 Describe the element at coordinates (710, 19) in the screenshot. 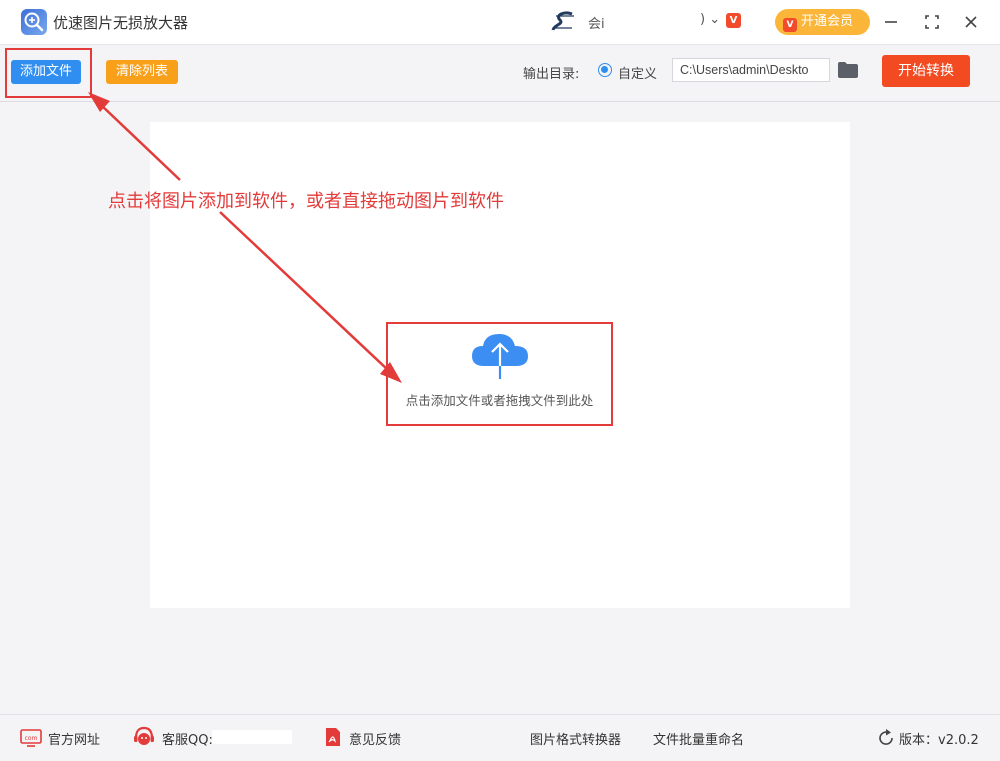

I see `user-menu-chevron-icon: ) ⌄` at that location.